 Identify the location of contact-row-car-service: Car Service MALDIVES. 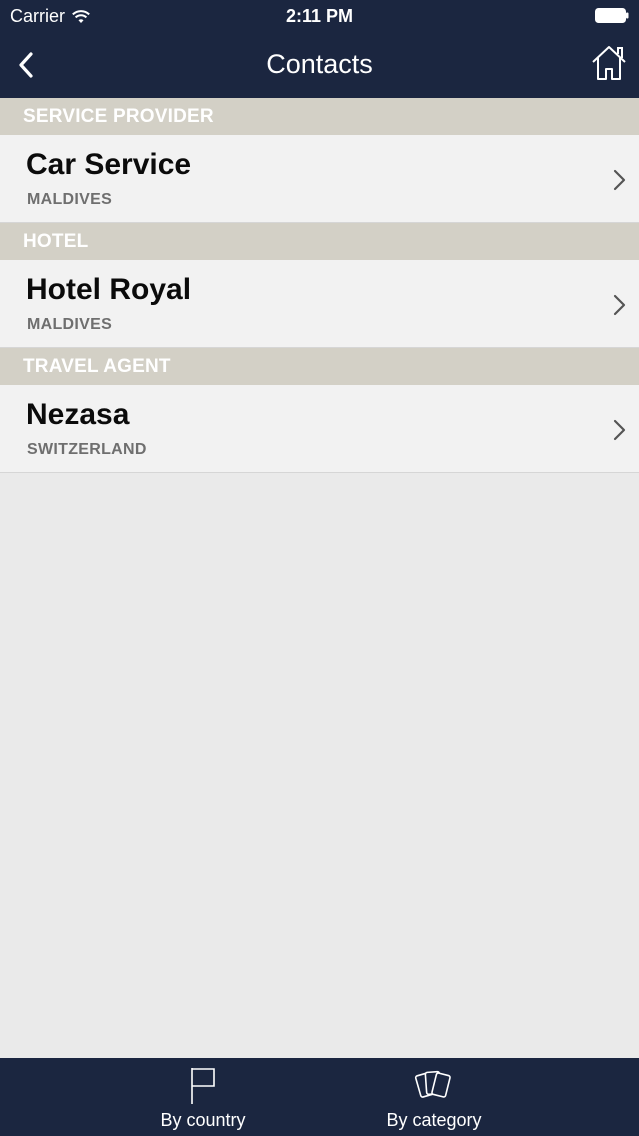
(319, 179).